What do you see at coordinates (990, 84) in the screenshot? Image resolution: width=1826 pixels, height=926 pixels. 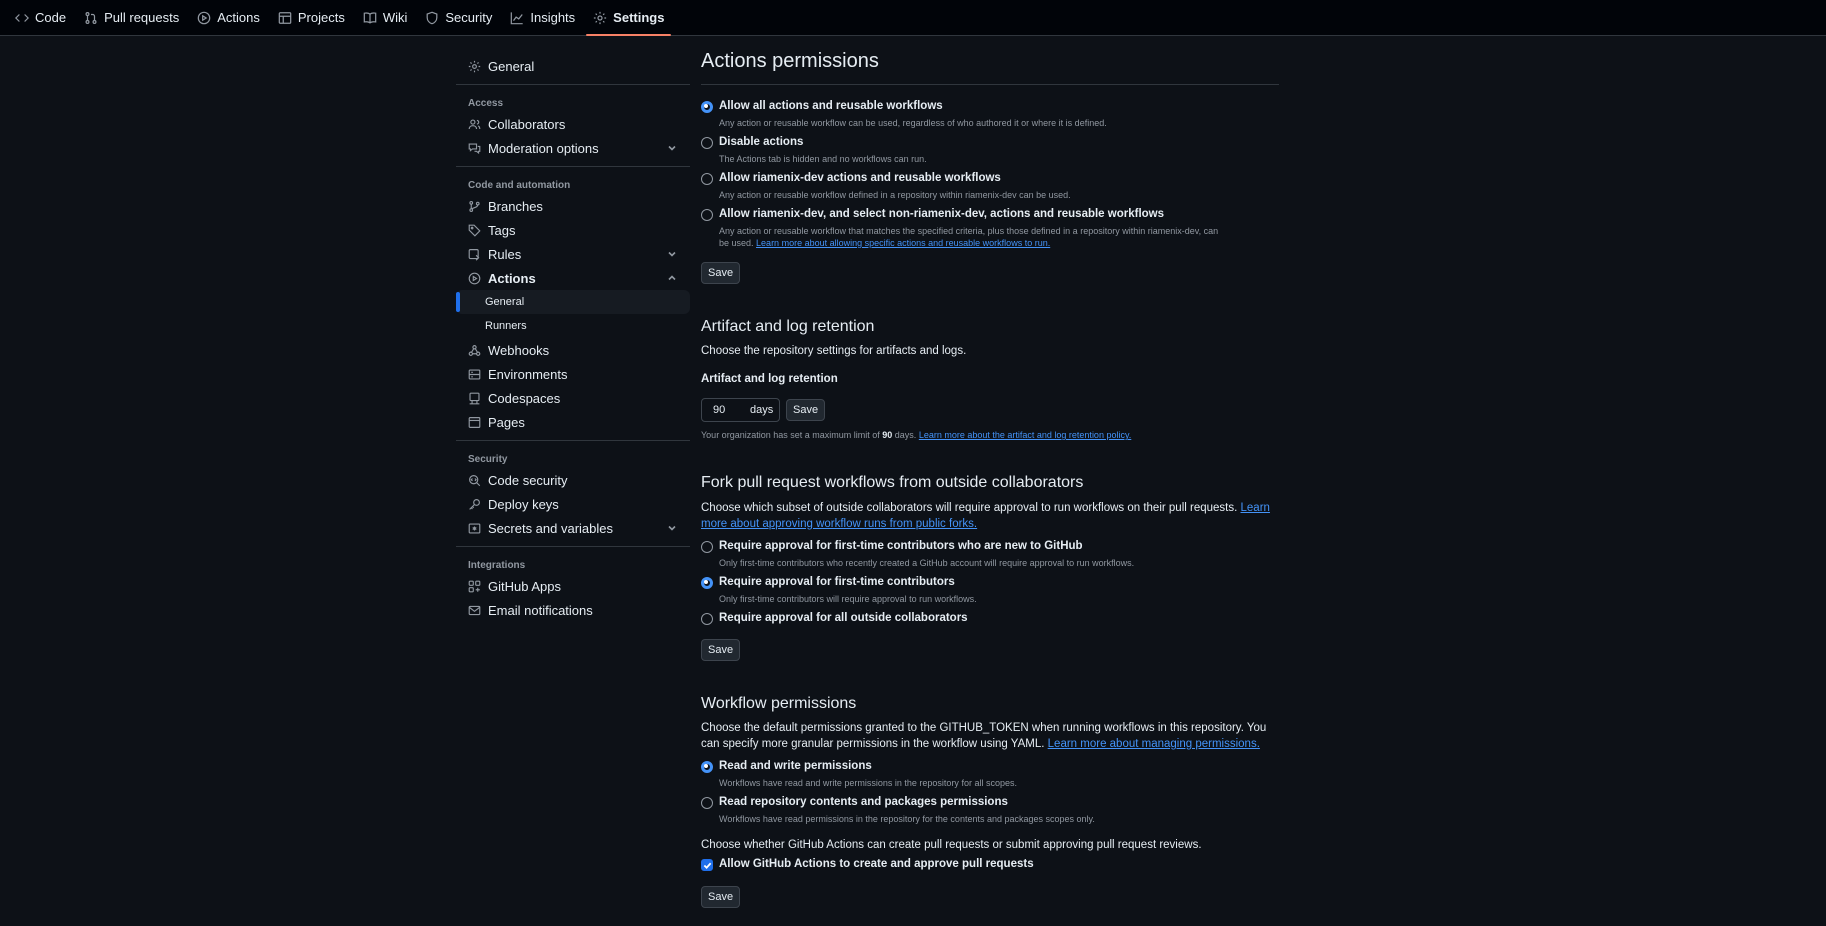 I see `title-divider` at bounding box center [990, 84].